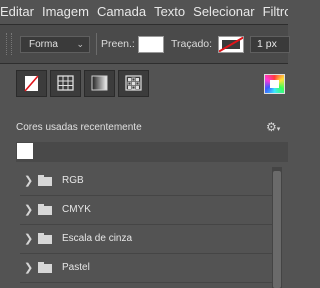 The image size is (320, 288). What do you see at coordinates (73, 180) in the screenshot?
I see `folder-name: RGB` at bounding box center [73, 180].